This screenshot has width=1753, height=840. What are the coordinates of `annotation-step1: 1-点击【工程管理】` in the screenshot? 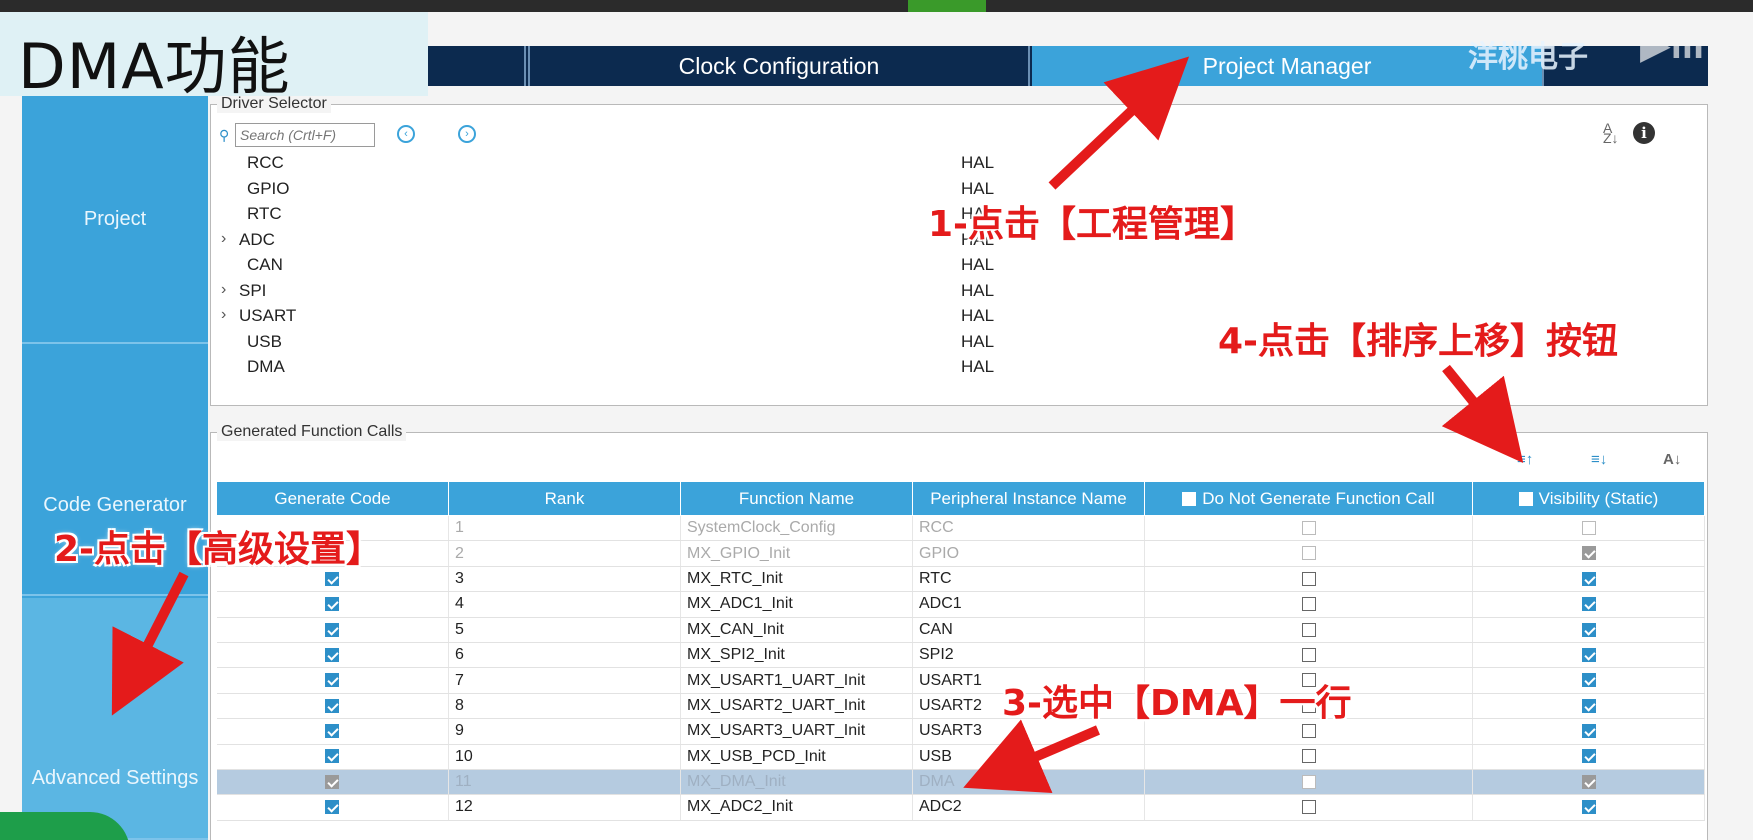 It's located at (1092, 224).